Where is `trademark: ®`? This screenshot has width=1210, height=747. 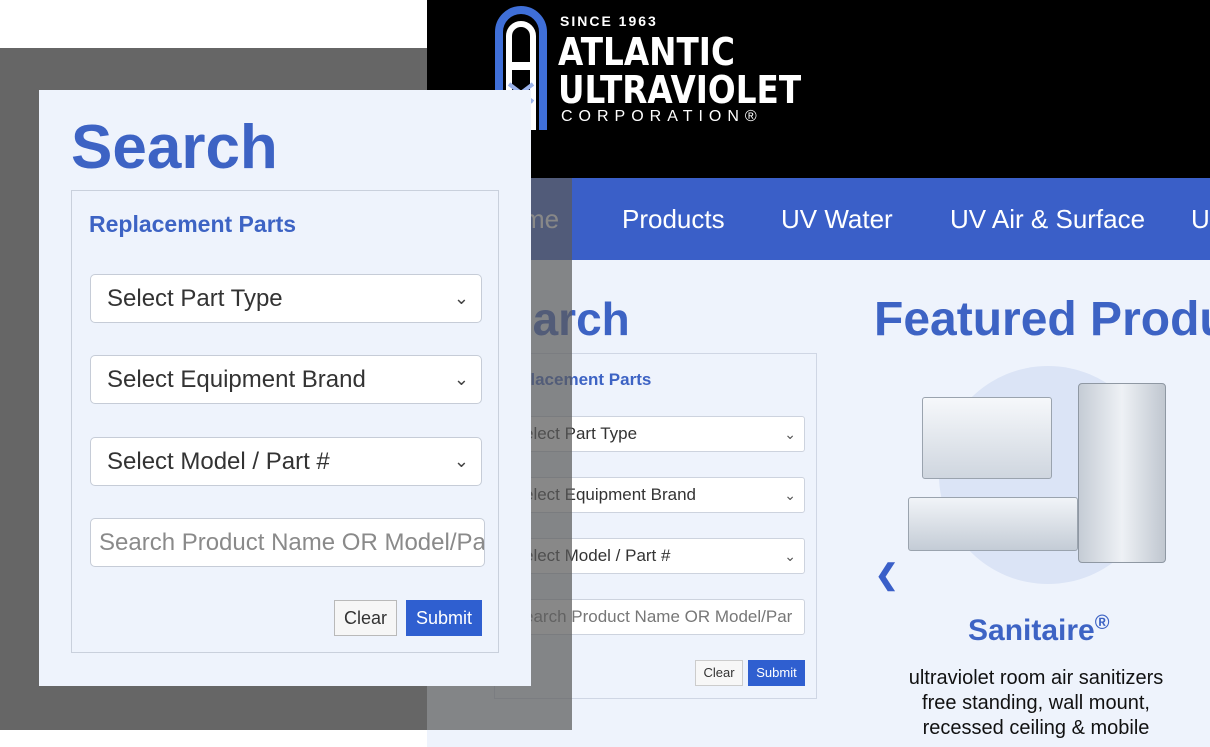 trademark: ® is located at coordinates (1102, 623).